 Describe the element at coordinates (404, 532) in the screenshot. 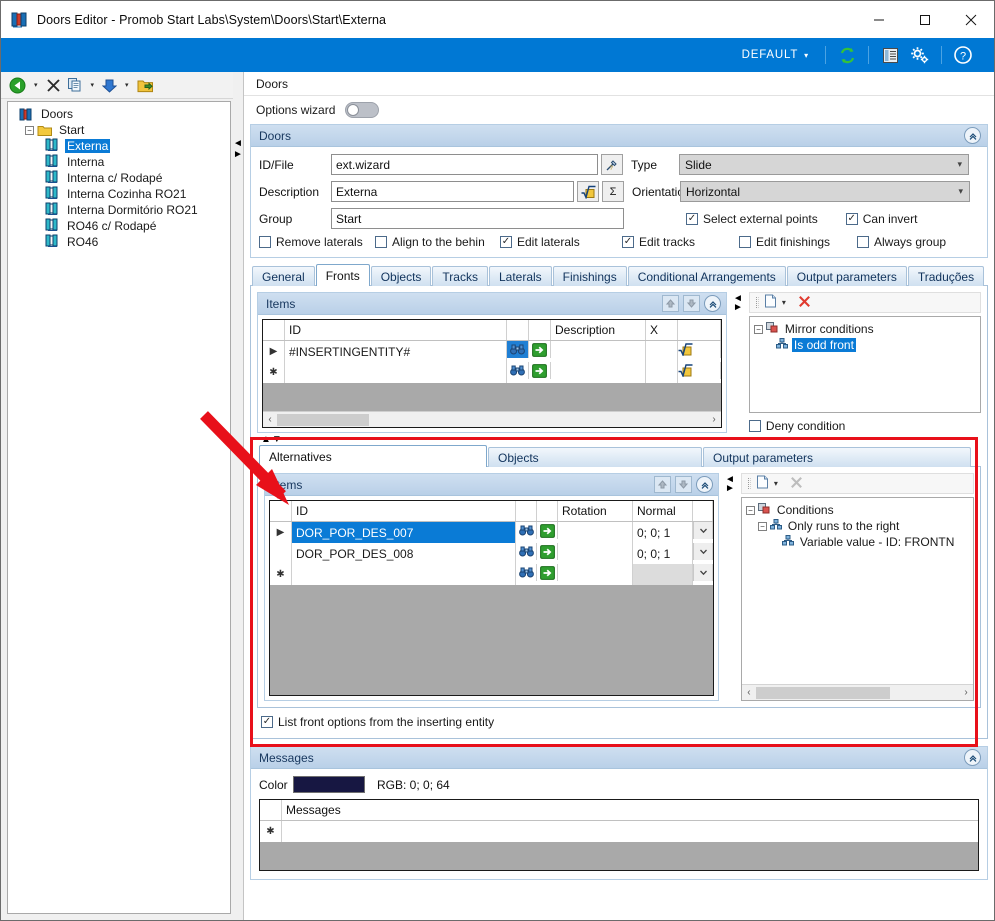

I see `alt-id-cell: DOR_POR_DES_007` at that location.